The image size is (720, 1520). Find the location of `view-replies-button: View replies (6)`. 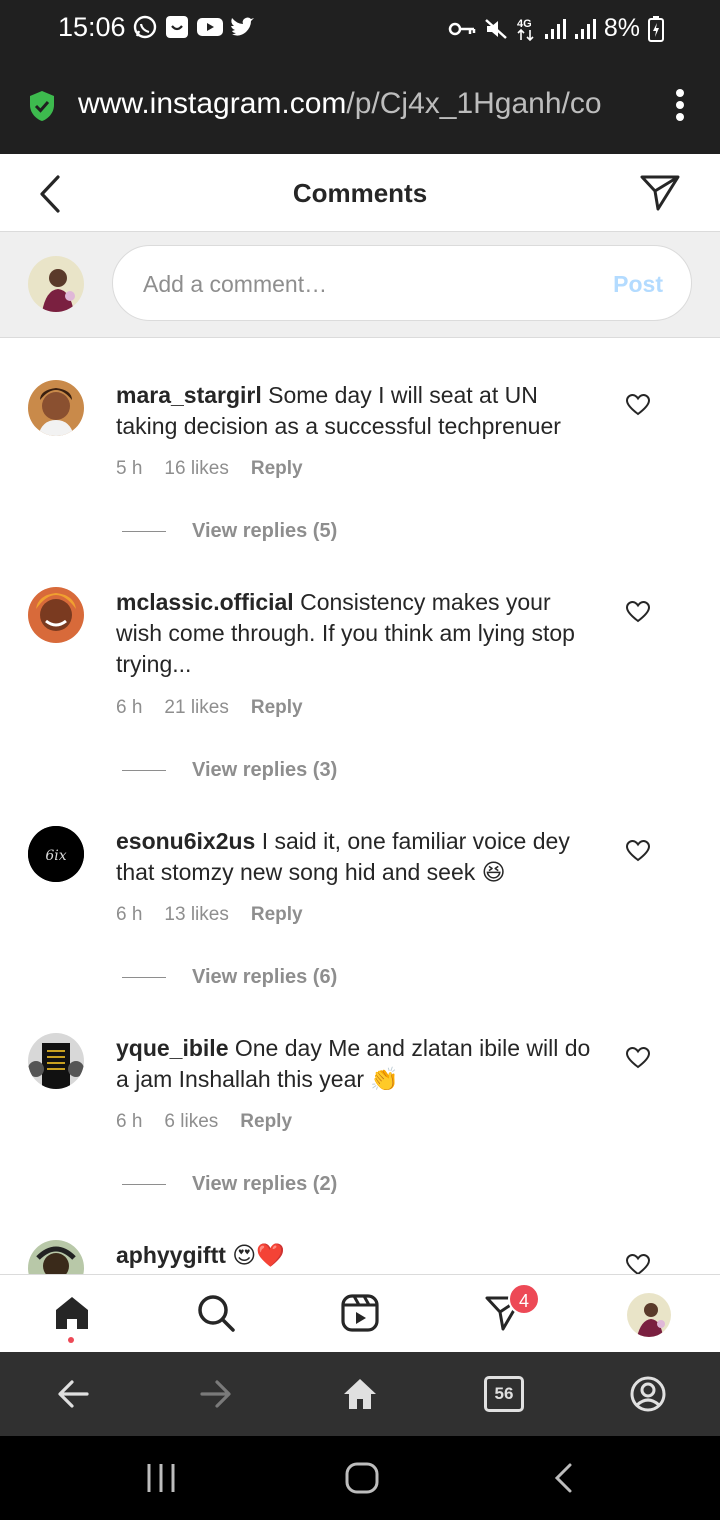

view-replies-button: View replies (6) is located at coordinates (229, 977).